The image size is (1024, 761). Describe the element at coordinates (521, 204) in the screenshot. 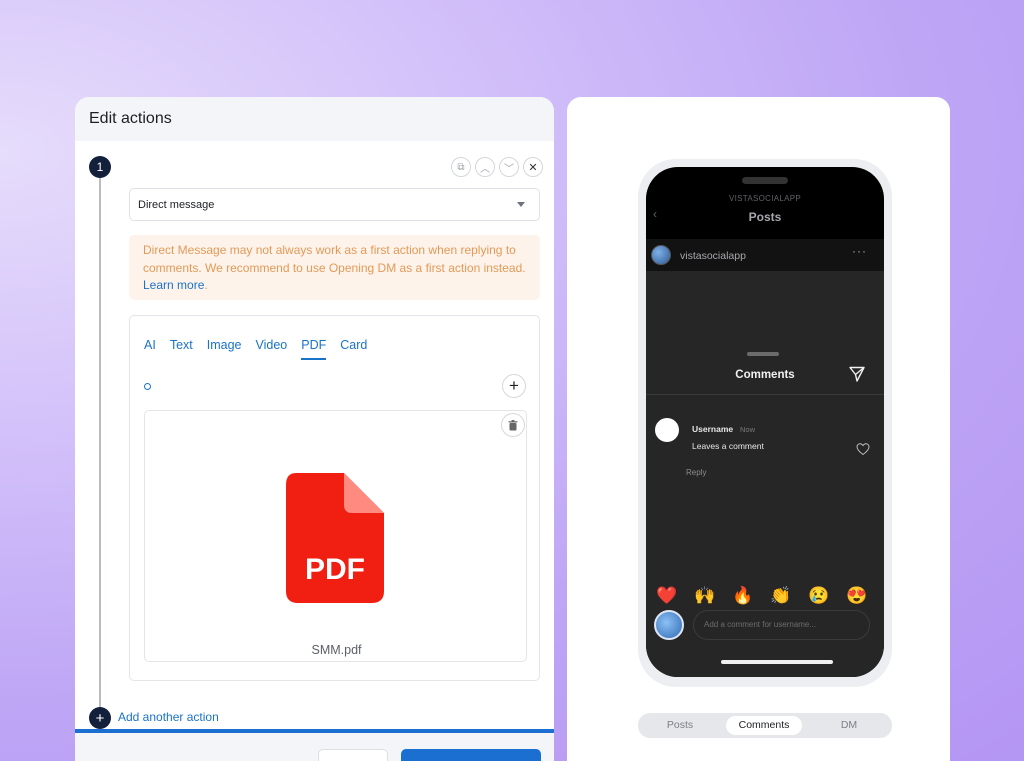

I see `chevron-down-icon` at that location.